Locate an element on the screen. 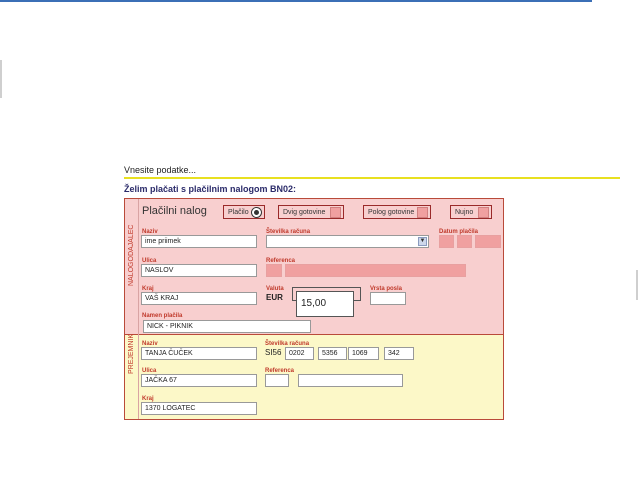 This screenshot has width=640, height=480. urgent-label: Nujno is located at coordinates (464, 212).